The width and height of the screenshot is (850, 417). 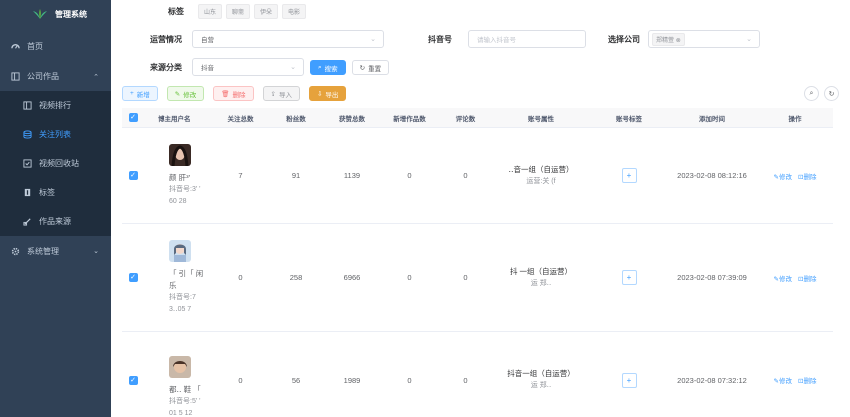 I want to click on account-attr-cell: 抖 一组（自运营） 运 郑‥, so click(x=541, y=278).